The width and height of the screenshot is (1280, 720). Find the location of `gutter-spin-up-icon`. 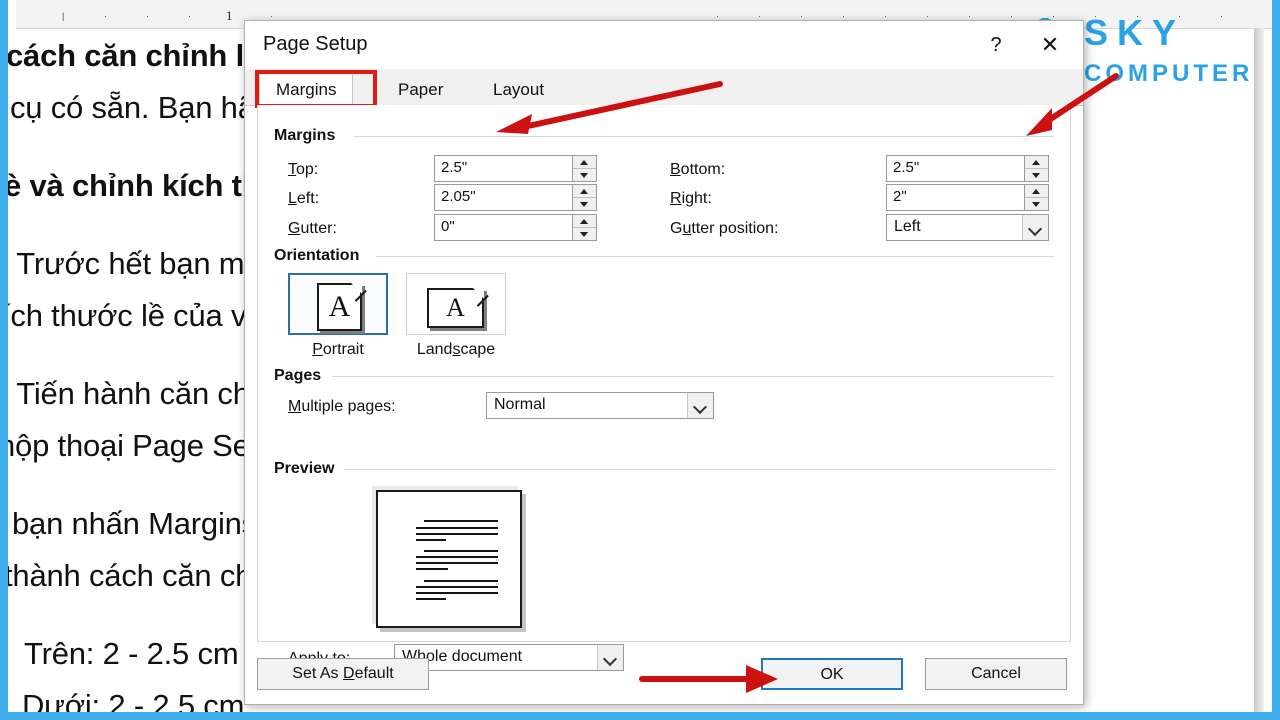

gutter-spin-up-icon is located at coordinates (584, 221).